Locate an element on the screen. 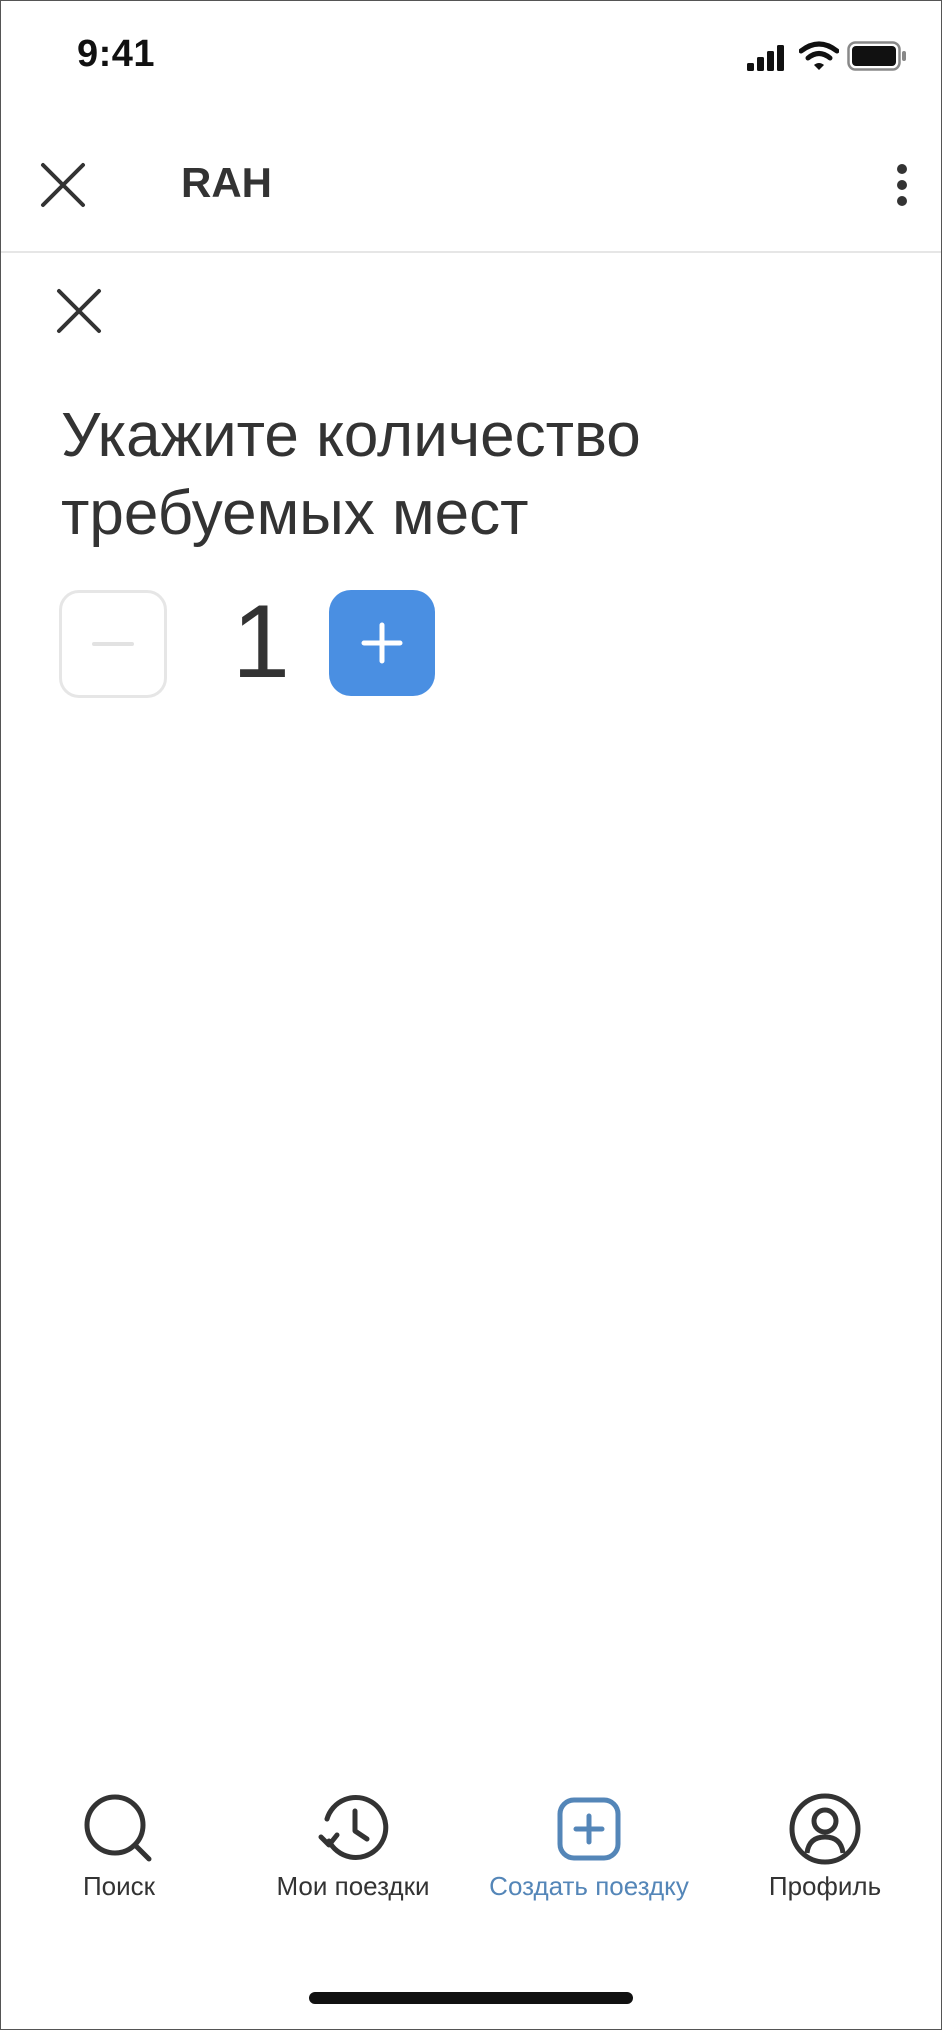  nav-item-create-trip: Создать поездку is located at coordinates (589, 1846).